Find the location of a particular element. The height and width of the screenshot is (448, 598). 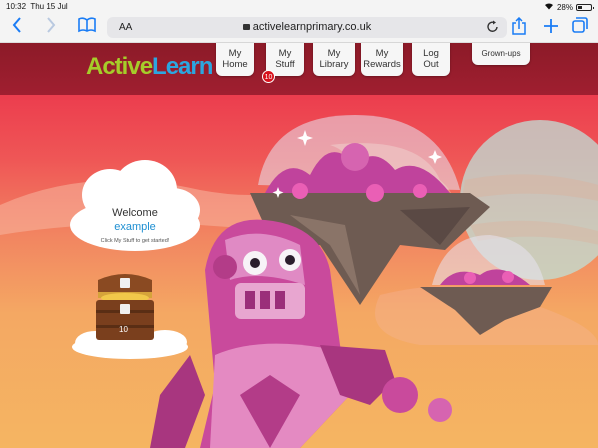

url-text: activelearnprimary.co.uk is located at coordinates (307, 27).